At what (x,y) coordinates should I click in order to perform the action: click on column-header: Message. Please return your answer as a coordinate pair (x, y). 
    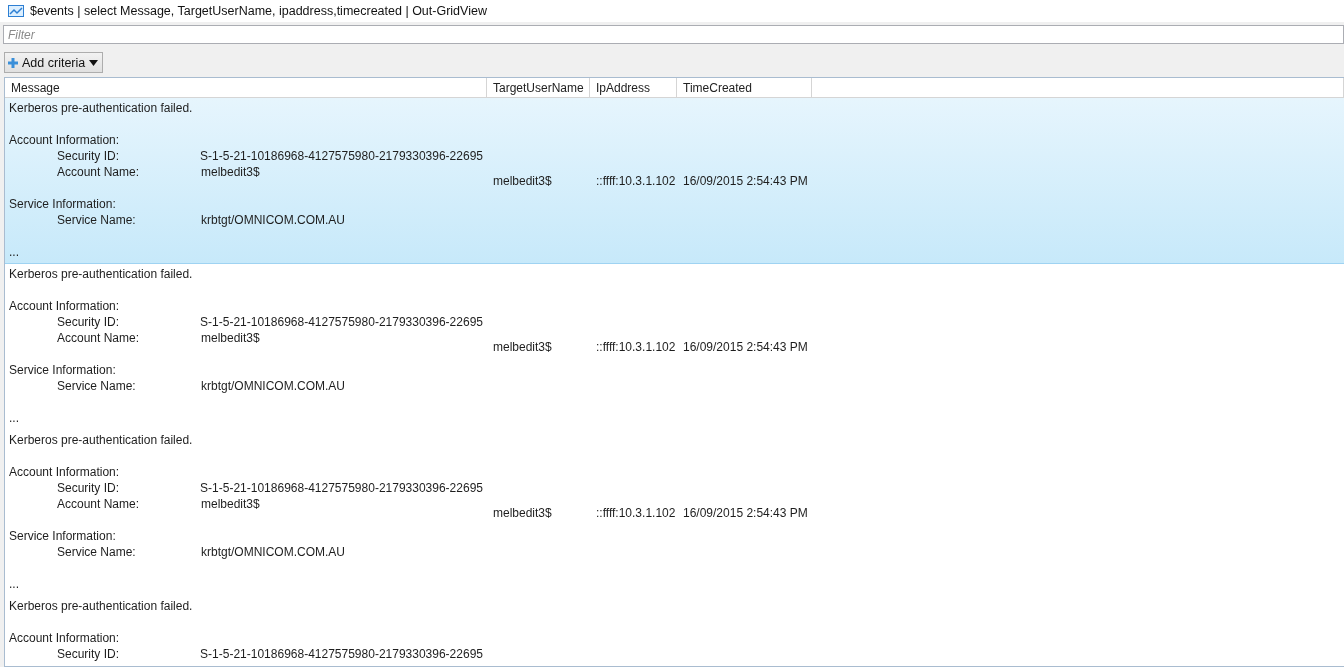
    Looking at the image, I should click on (246, 87).